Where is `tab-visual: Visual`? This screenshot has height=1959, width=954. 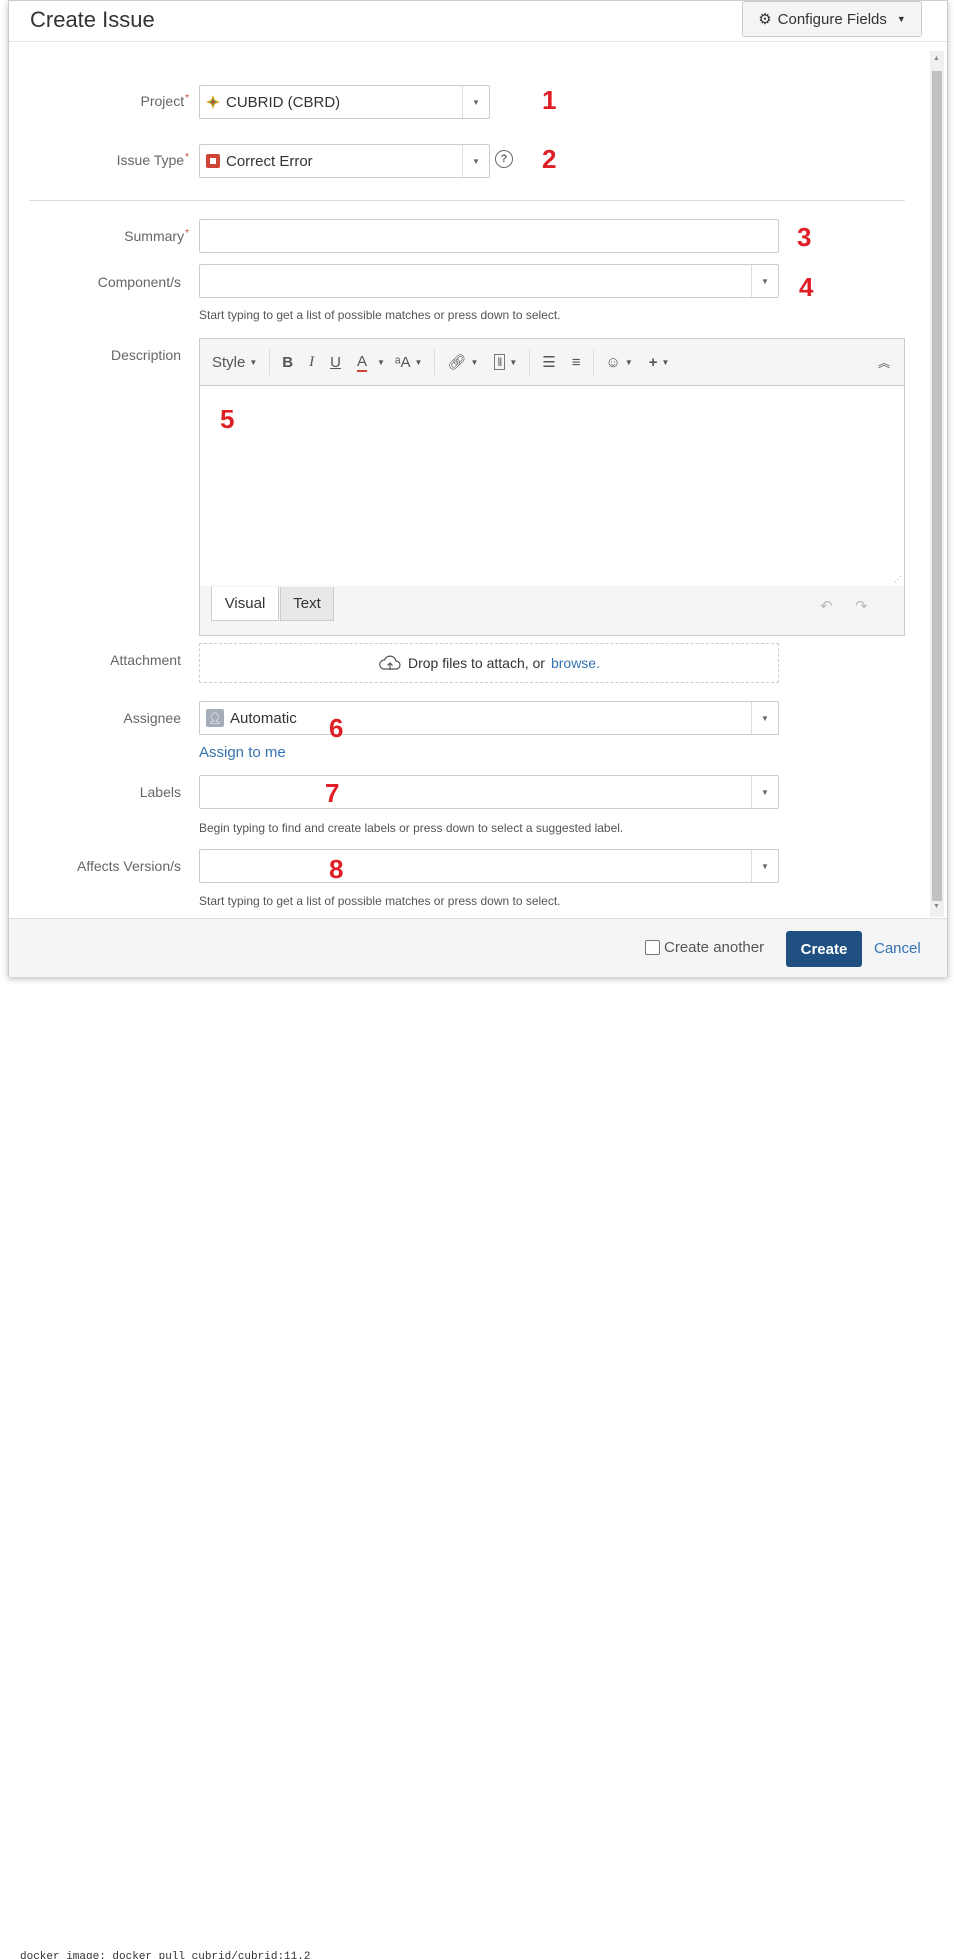
tab-visual: Visual is located at coordinates (245, 604).